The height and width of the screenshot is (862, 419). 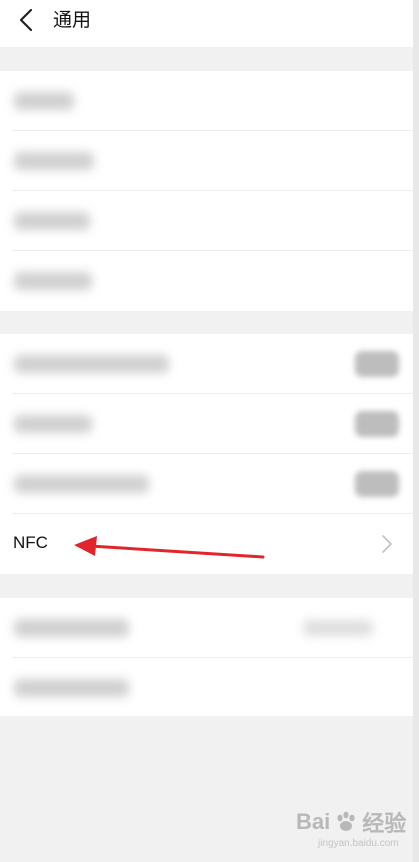 What do you see at coordinates (416, 431) in the screenshot?
I see `edge-strip` at bounding box center [416, 431].